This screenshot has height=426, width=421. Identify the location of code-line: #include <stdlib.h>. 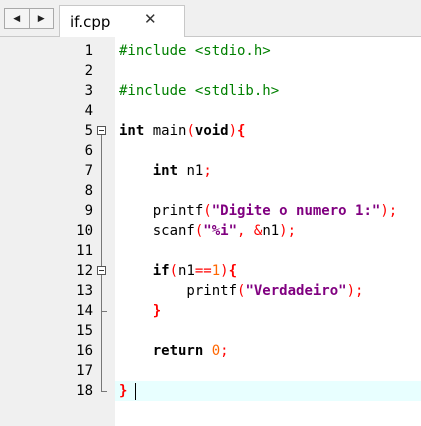
(199, 91).